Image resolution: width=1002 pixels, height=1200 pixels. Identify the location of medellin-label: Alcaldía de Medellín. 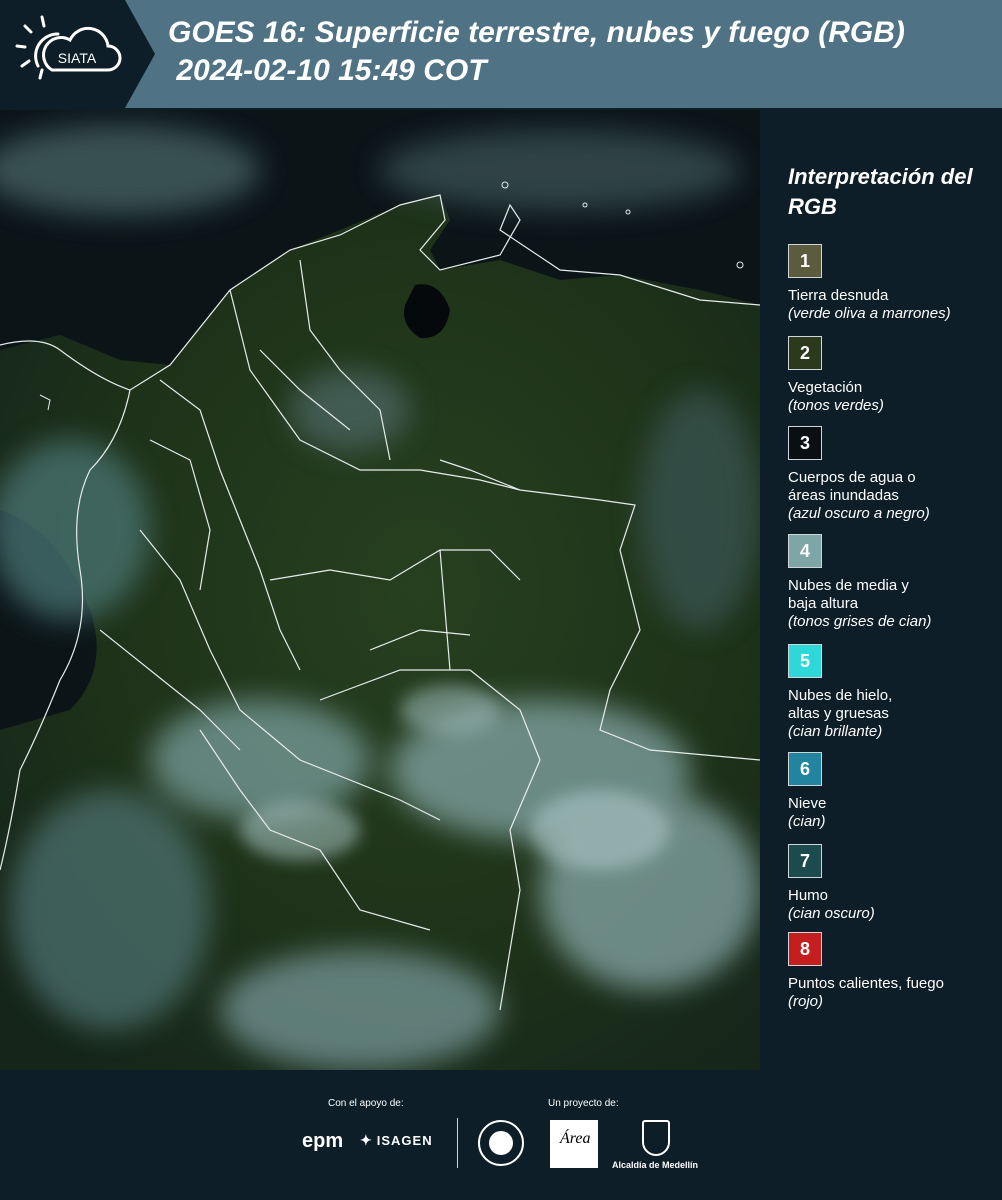
(655, 1165).